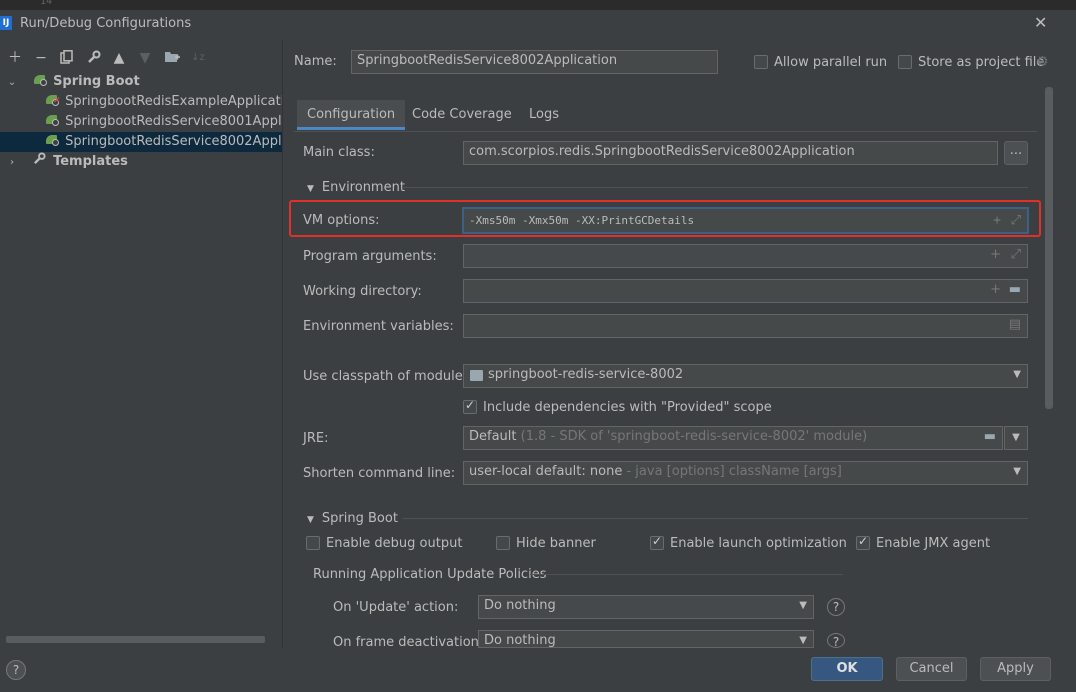 The height and width of the screenshot is (692, 1076). What do you see at coordinates (359, 518) in the screenshot?
I see `spring-boot-section-label: Spring Boot` at bounding box center [359, 518].